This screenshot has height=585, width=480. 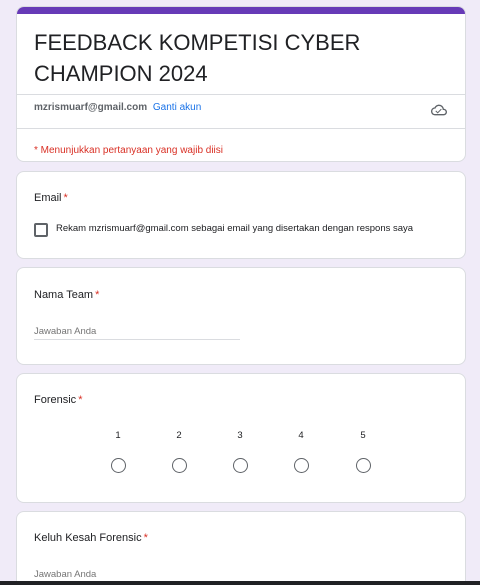 I want to click on scale-label-1: 1, so click(x=118, y=435).